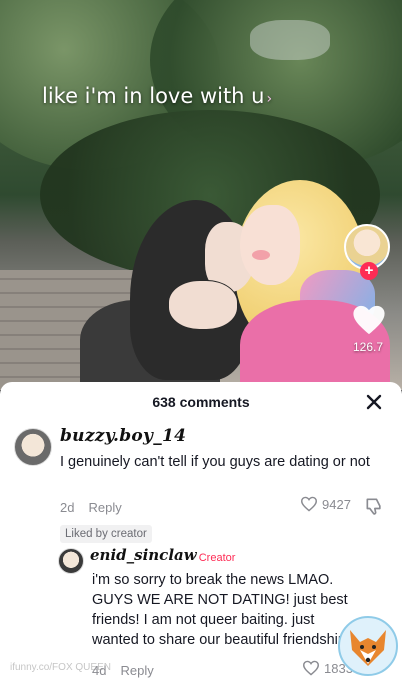 This screenshot has width=402, height=680. I want to click on background-sky, so click(290, 40).